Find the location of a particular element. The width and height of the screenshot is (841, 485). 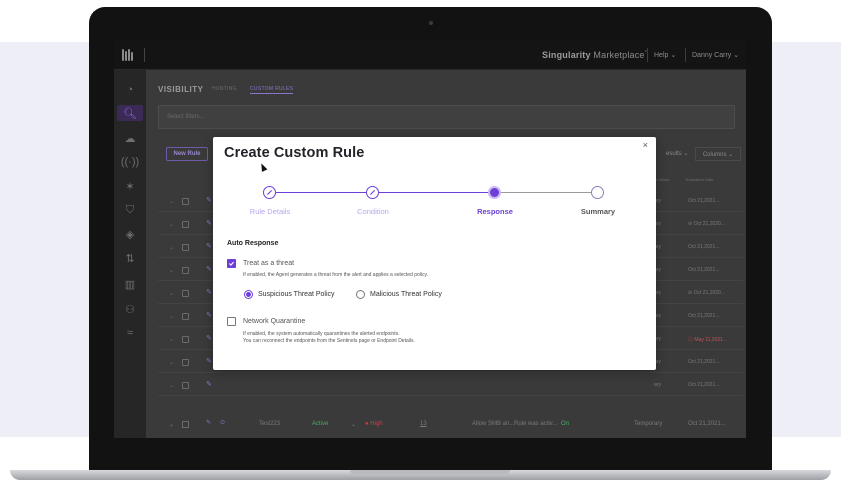

checkmark-icon is located at coordinates (232, 263).